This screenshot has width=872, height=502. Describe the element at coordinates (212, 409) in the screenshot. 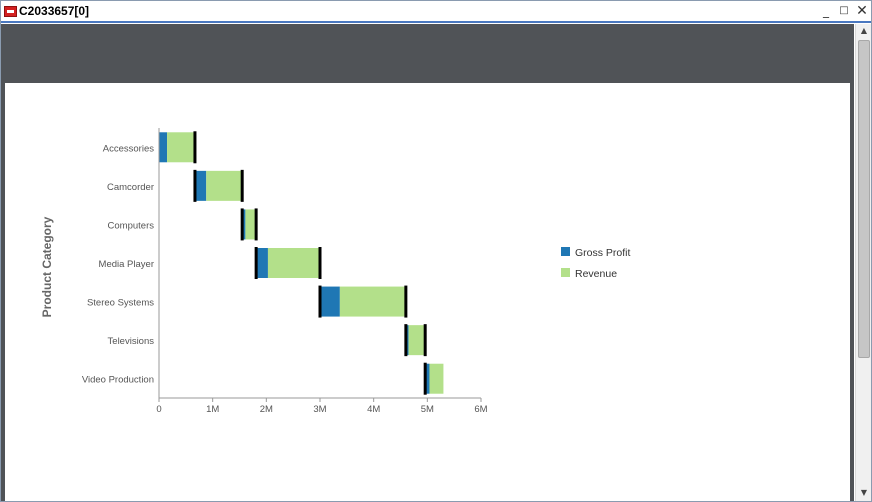

I see `x-tick-label: 1M` at that location.